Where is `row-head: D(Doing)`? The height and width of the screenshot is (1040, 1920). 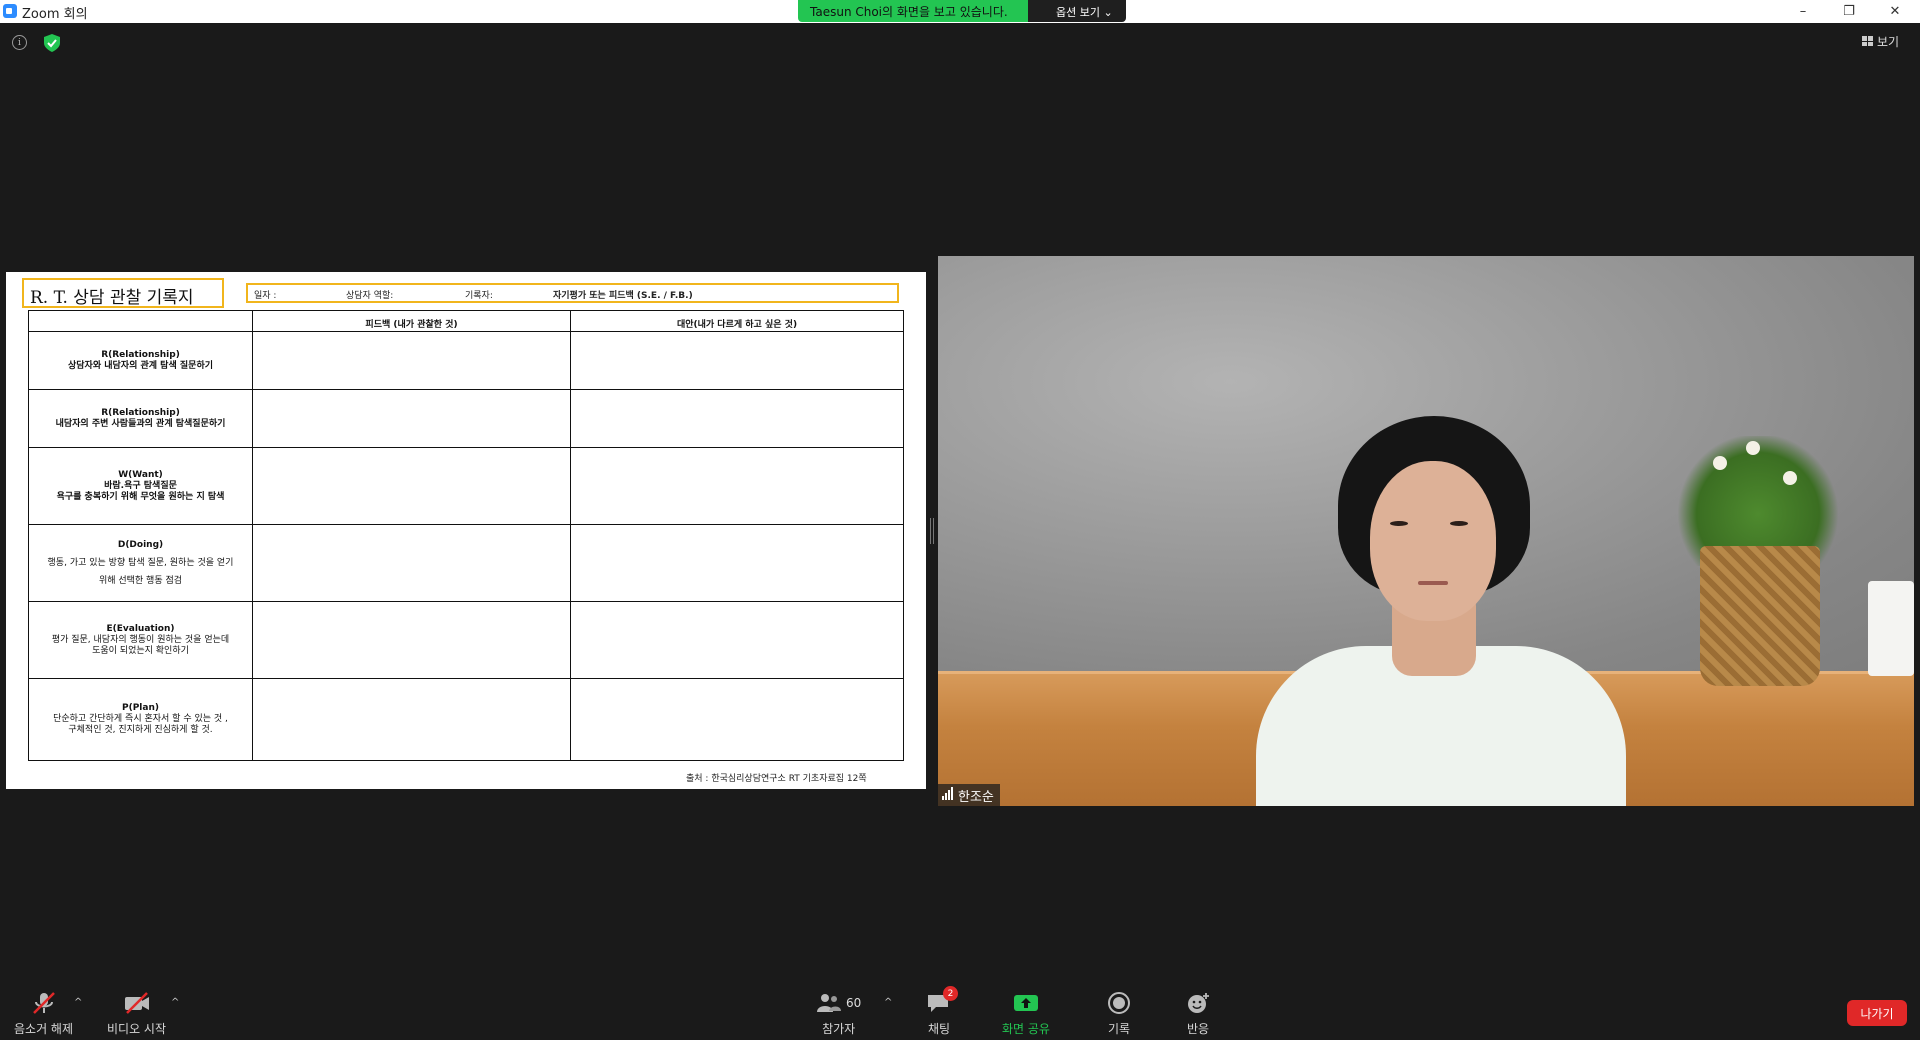 row-head: D(Doing) is located at coordinates (140, 545).